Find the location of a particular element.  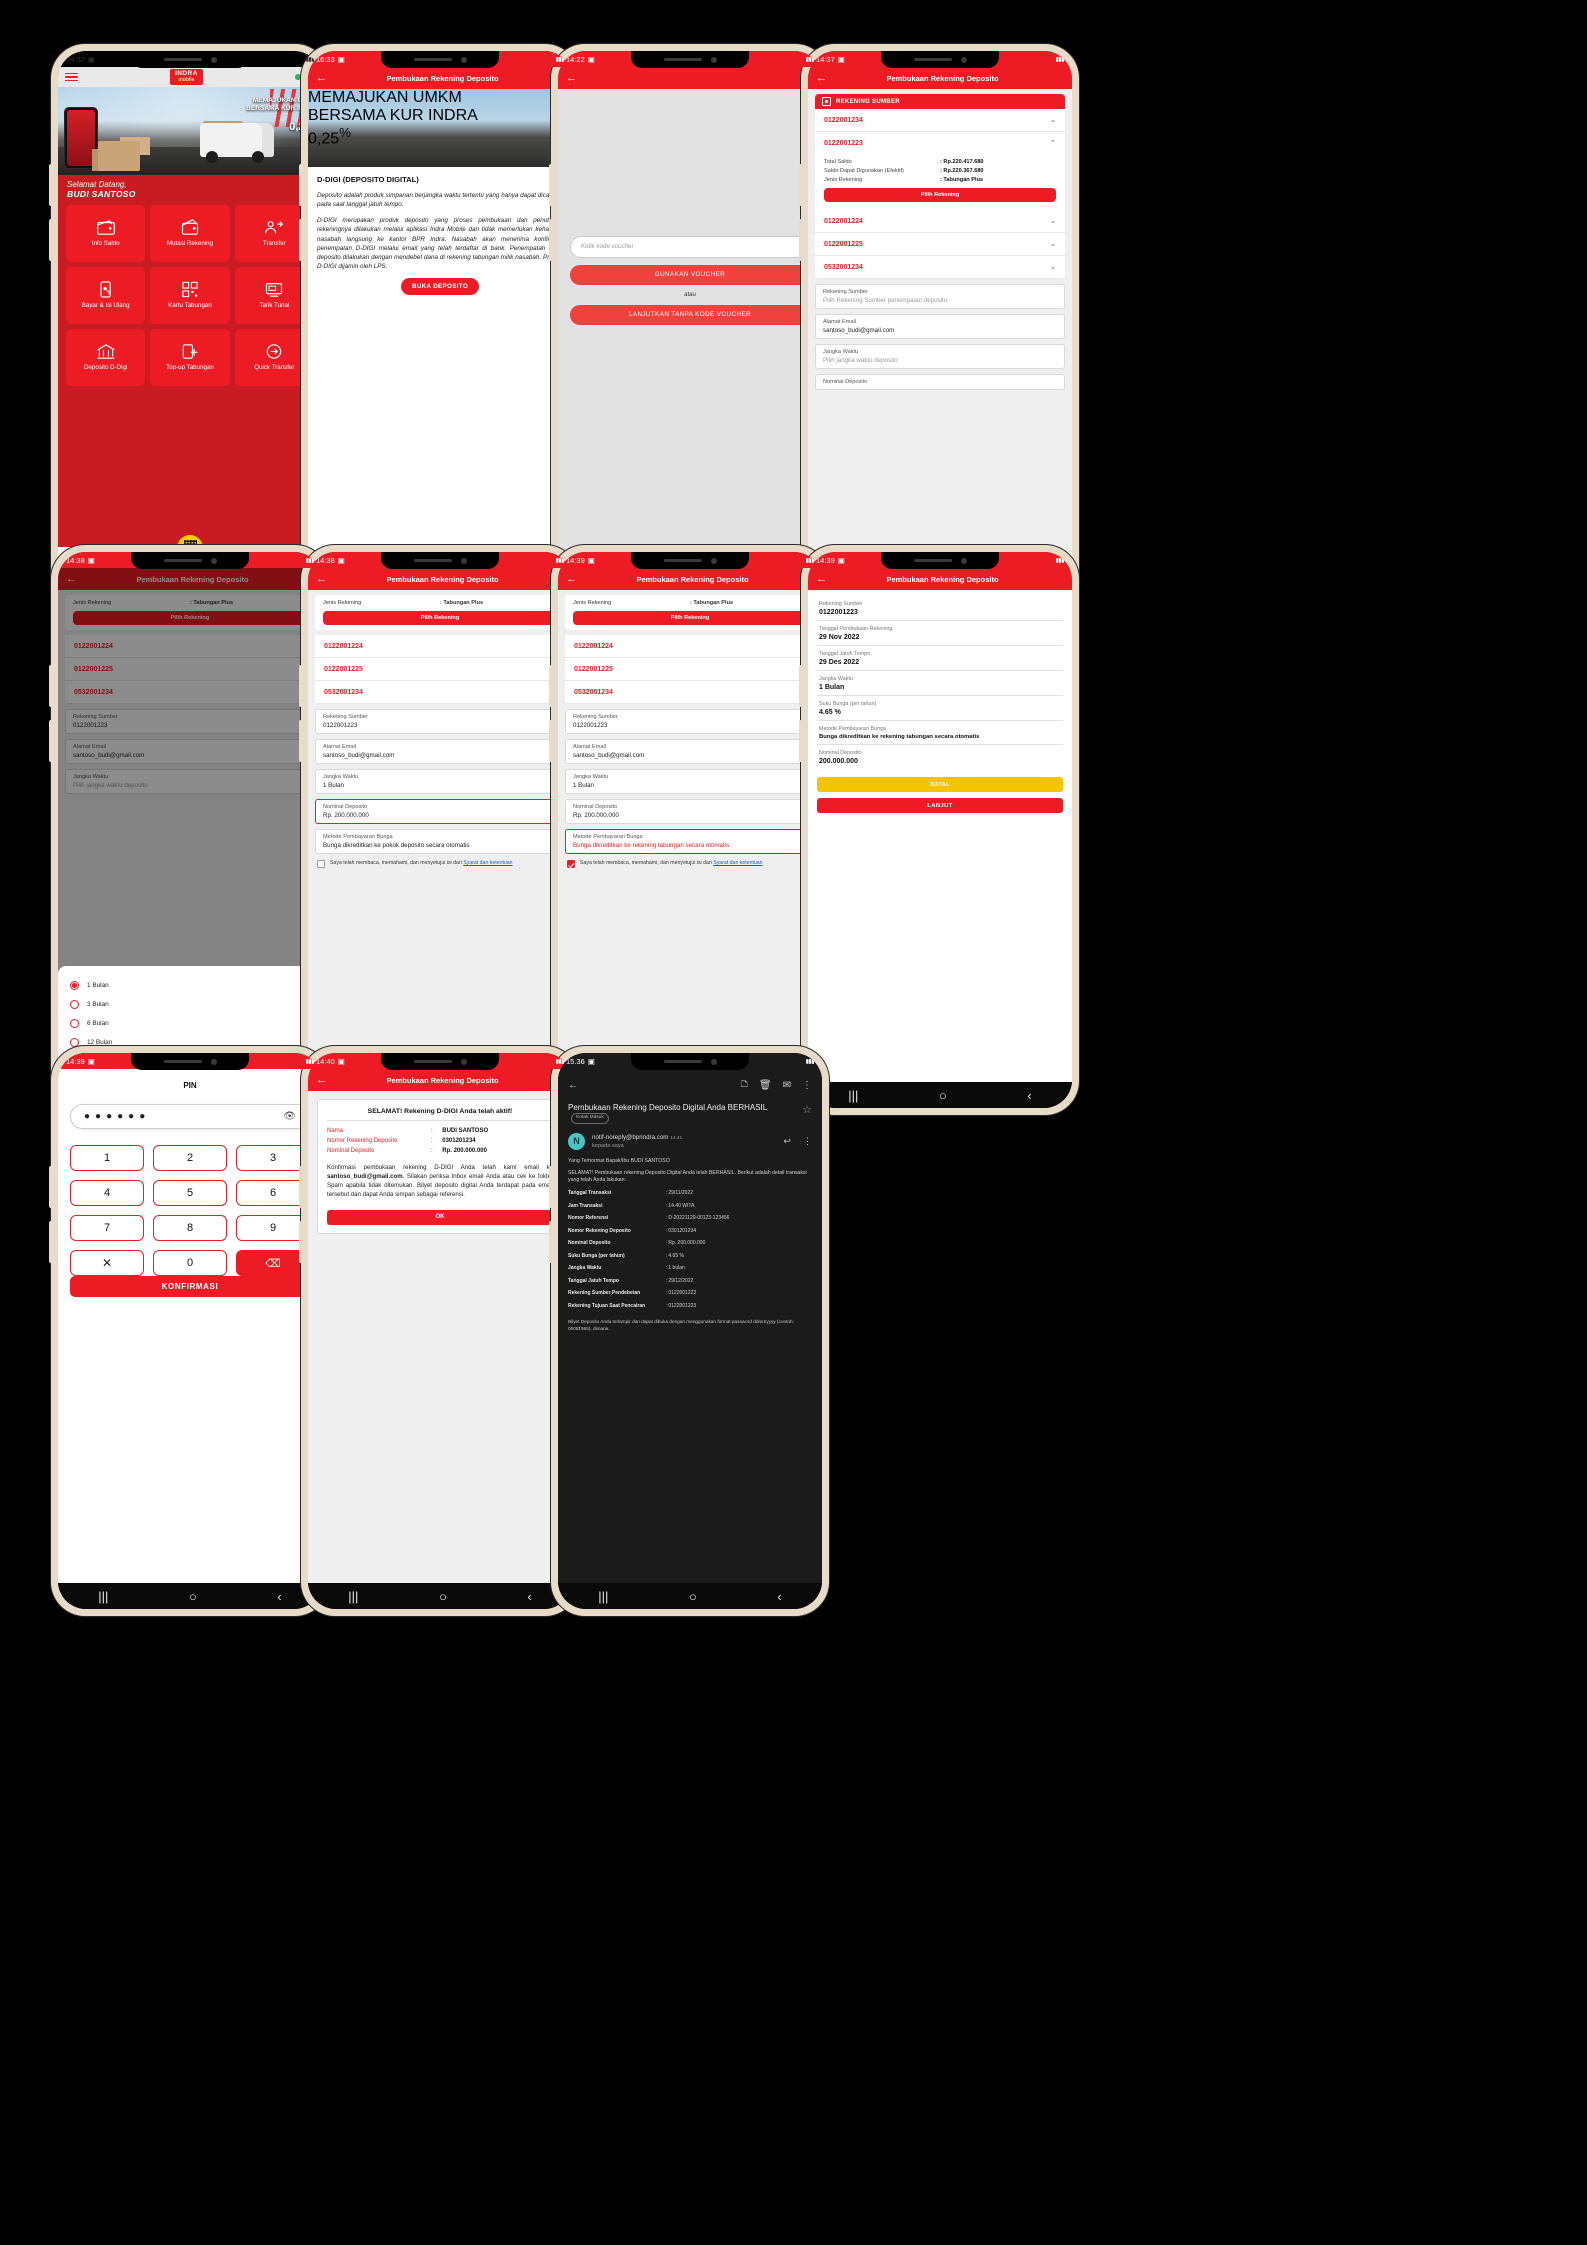

key-2: 2 is located at coordinates (190, 1158).